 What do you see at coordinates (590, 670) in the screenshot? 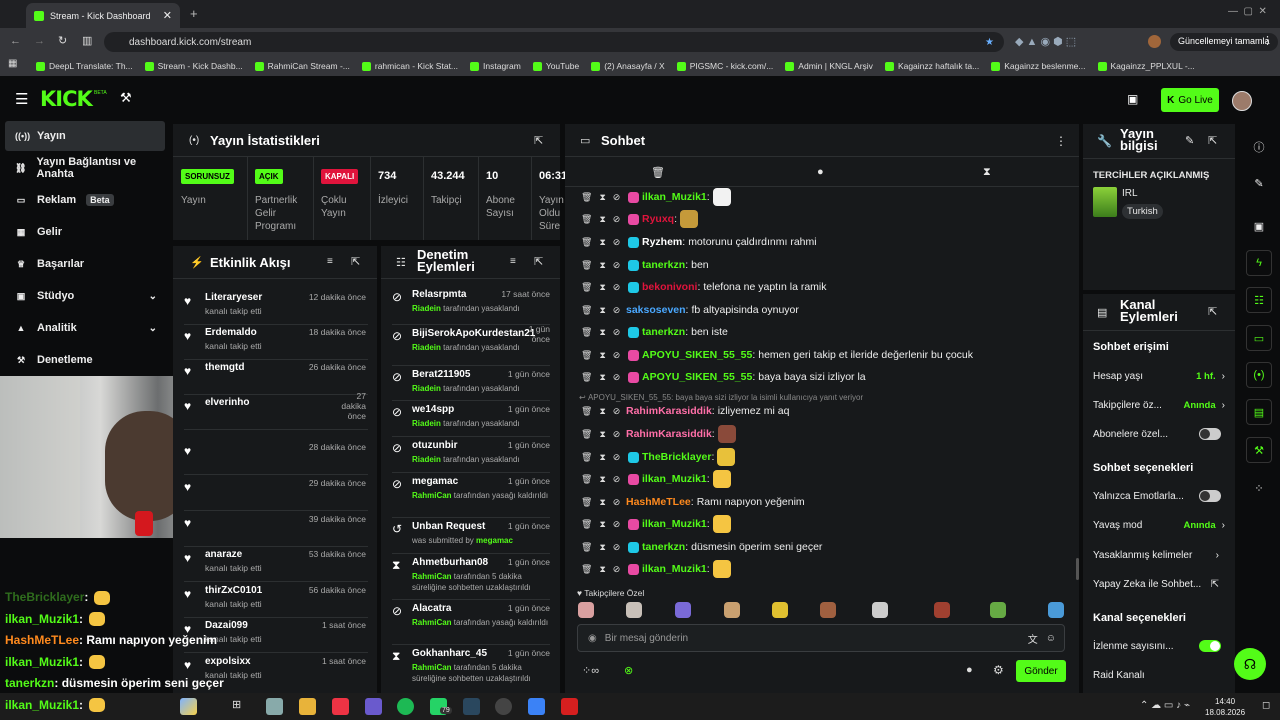
I see `infinity-icon: ⁘∞` at bounding box center [590, 670].